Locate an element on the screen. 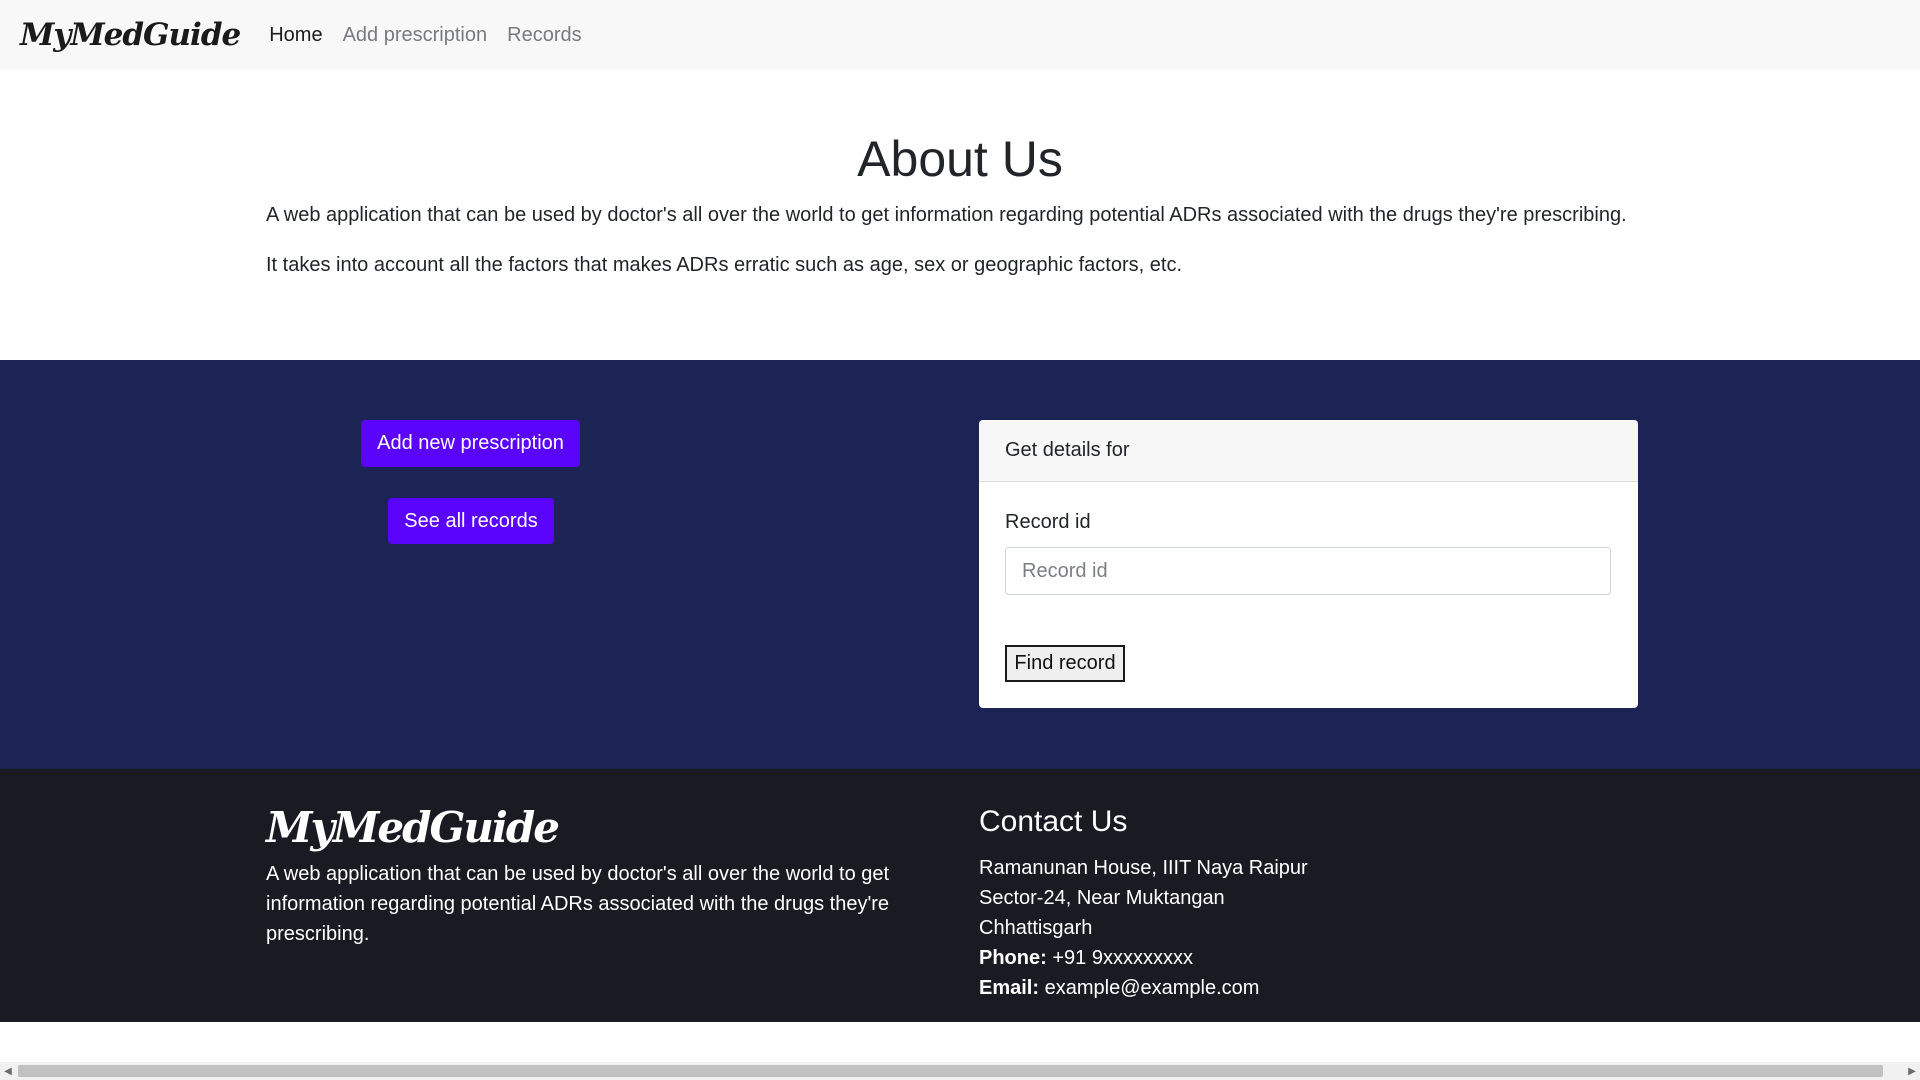 This screenshot has height=1080, width=1920. nav-link-add-prescription: Add prescription is located at coordinates (415, 35).